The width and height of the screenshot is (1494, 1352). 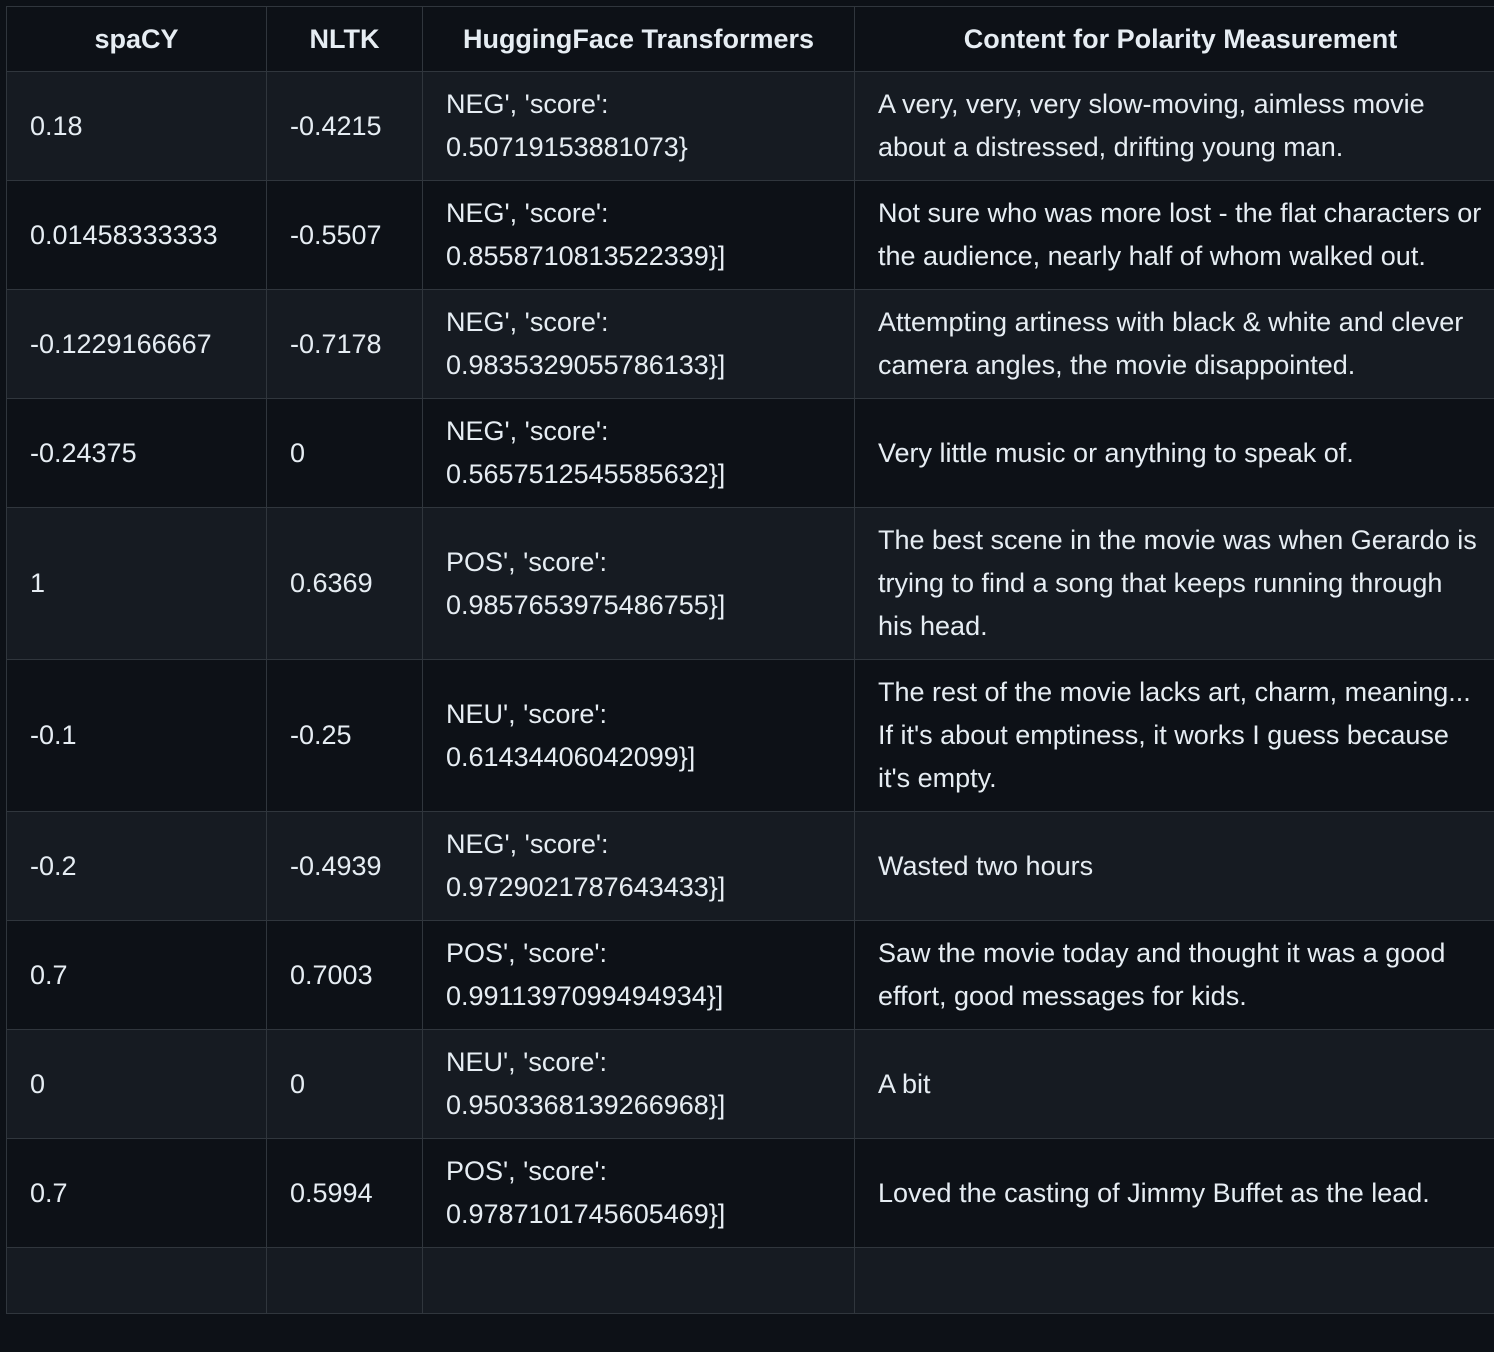 I want to click on cell-spacy: 0, so click(x=136, y=1084).